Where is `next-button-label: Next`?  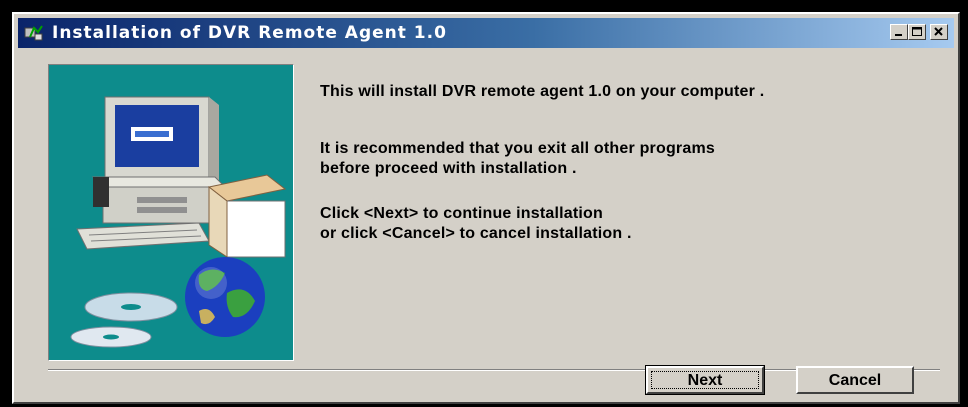
next-button-label: Next is located at coordinates (705, 380).